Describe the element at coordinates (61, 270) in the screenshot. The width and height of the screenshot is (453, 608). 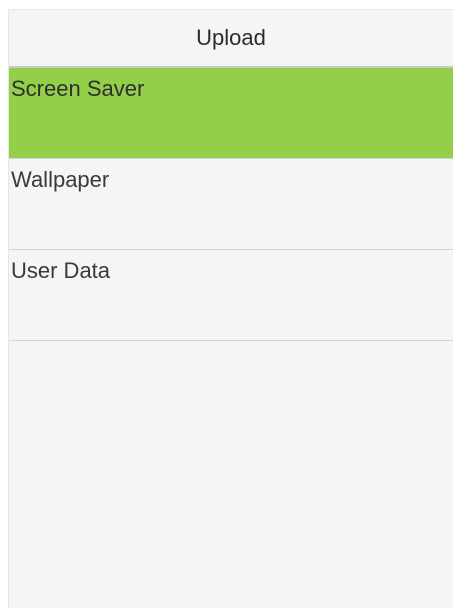
I see `menu-item-label: User Data` at that location.